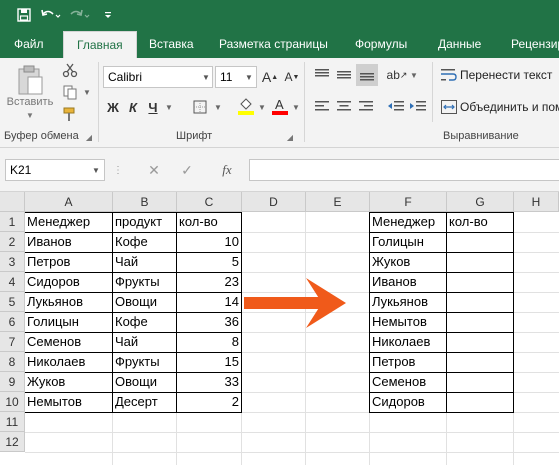 This screenshot has width=559, height=465. What do you see at coordinates (270, 77) in the screenshot?
I see `increase-font-icon: A ▲` at bounding box center [270, 77].